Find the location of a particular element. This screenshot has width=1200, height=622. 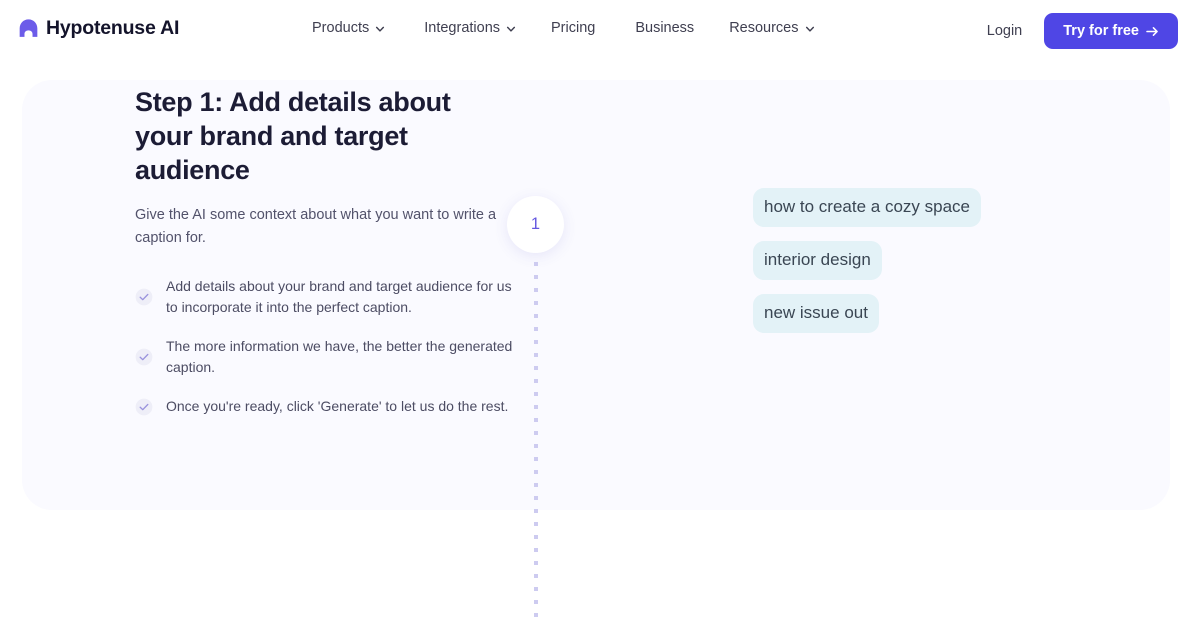

timeline-dotted-line is located at coordinates (535, 442).